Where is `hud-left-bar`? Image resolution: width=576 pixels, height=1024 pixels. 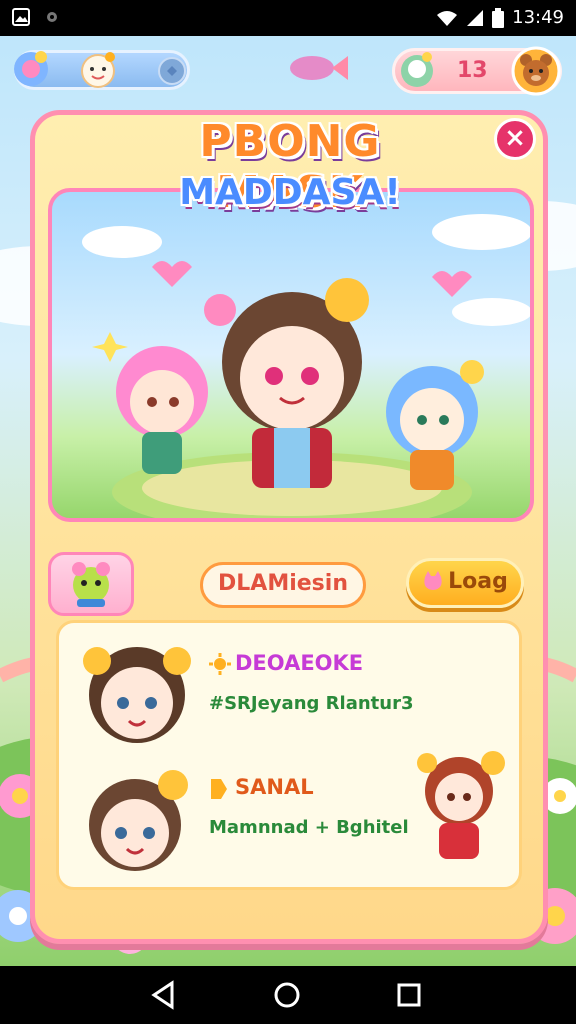 hud-left-bar is located at coordinates (102, 70).